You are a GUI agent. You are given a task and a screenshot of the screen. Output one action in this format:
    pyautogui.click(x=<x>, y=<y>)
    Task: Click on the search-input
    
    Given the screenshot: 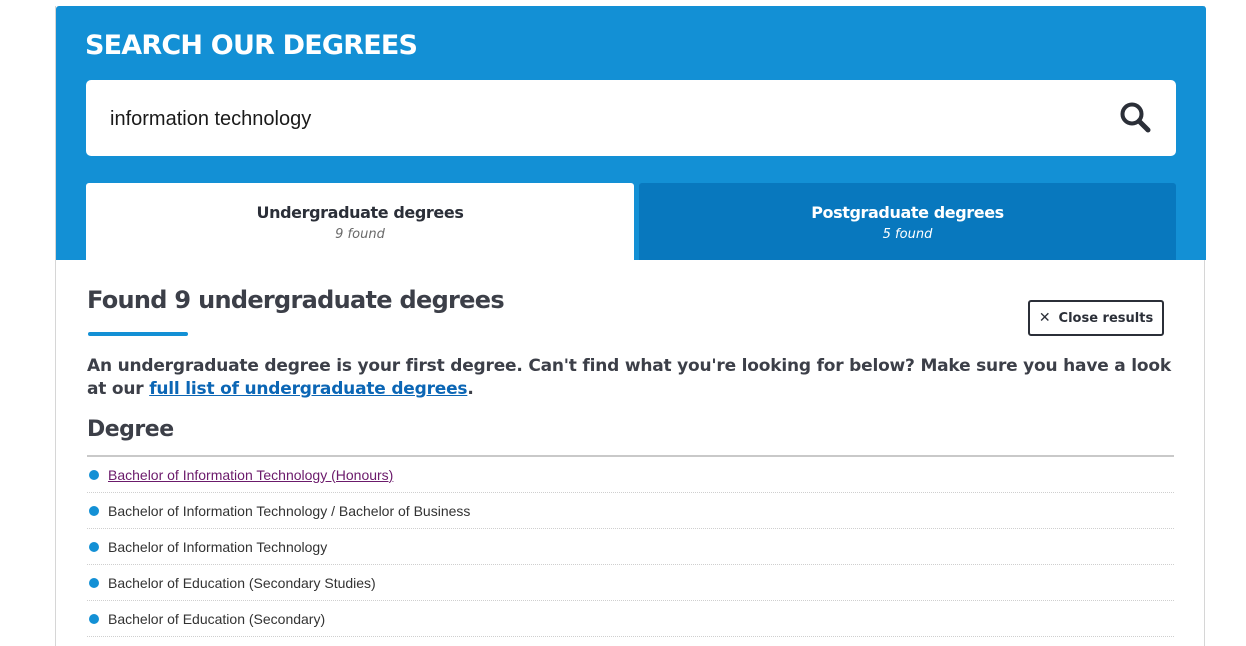 What is the action you would take?
    pyautogui.click(x=600, y=119)
    